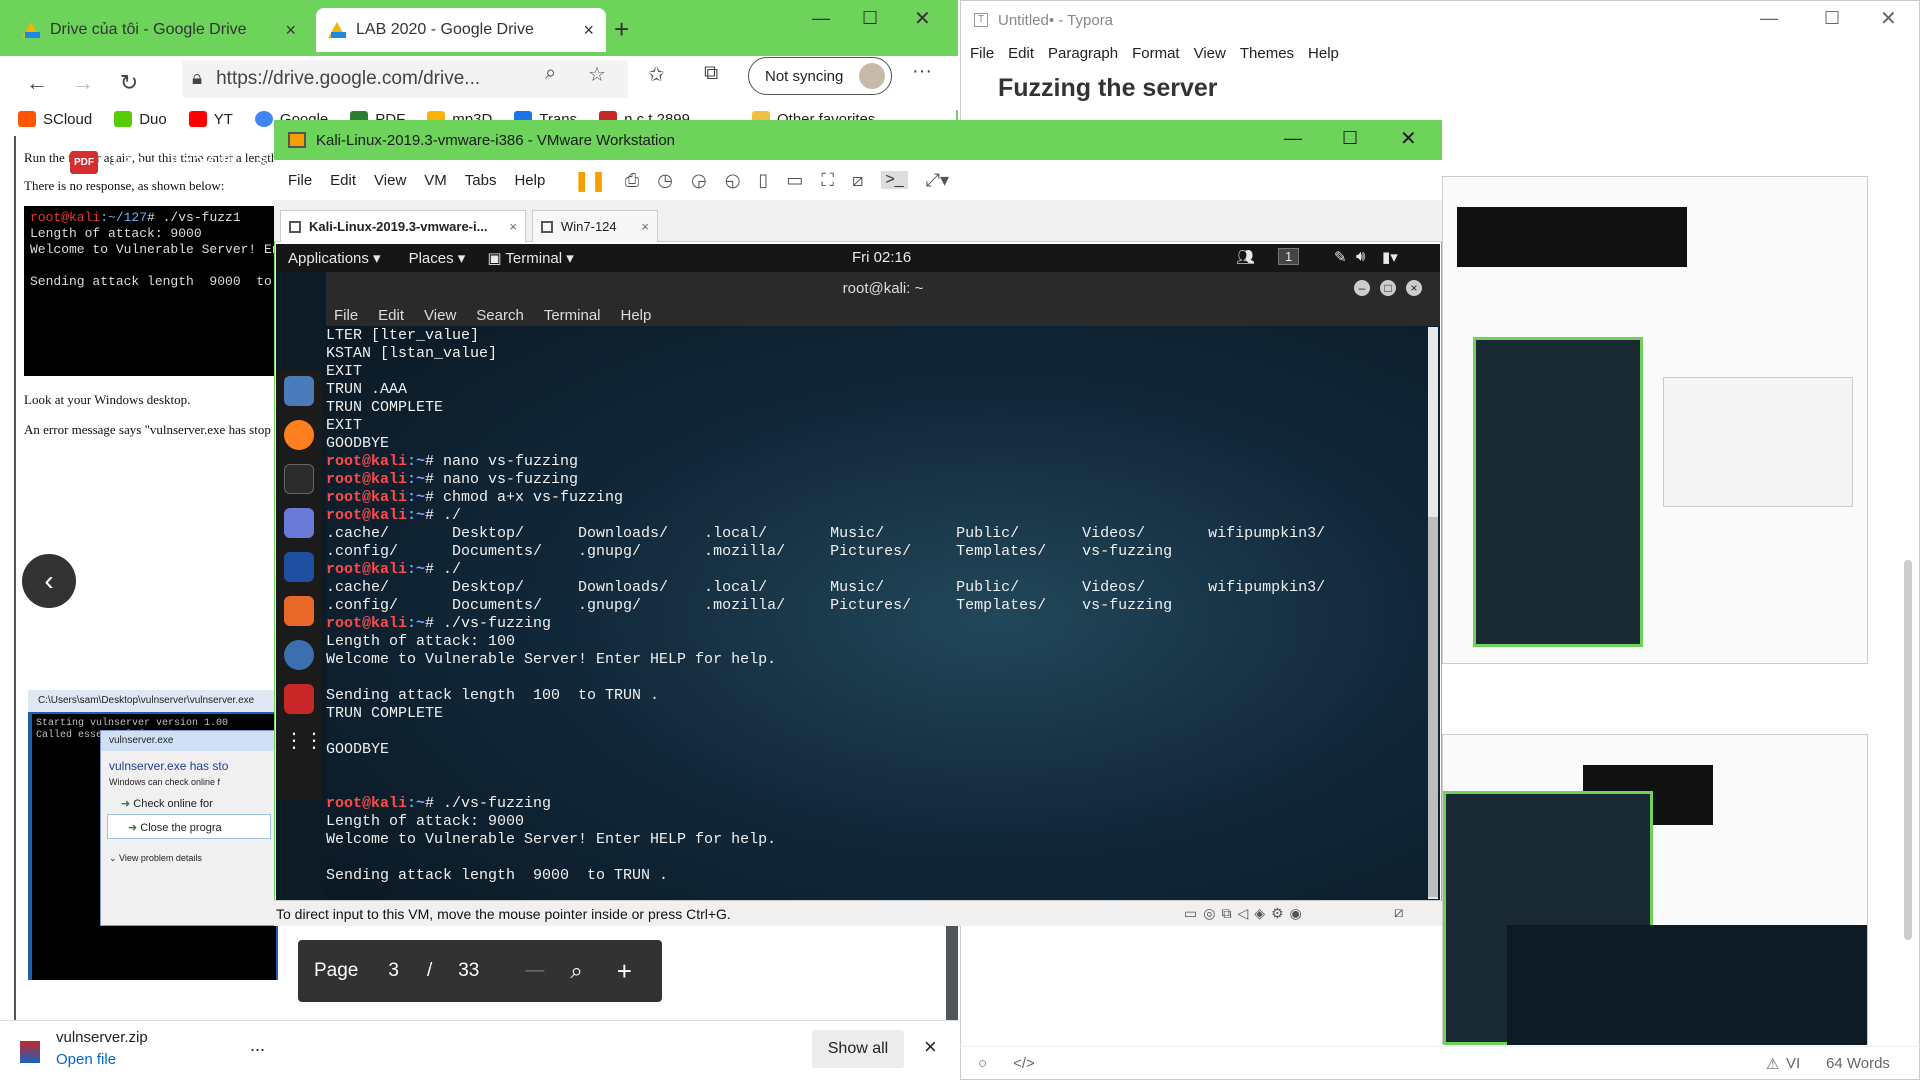  I want to click on battery-icon: ▮▾, so click(1390, 257).